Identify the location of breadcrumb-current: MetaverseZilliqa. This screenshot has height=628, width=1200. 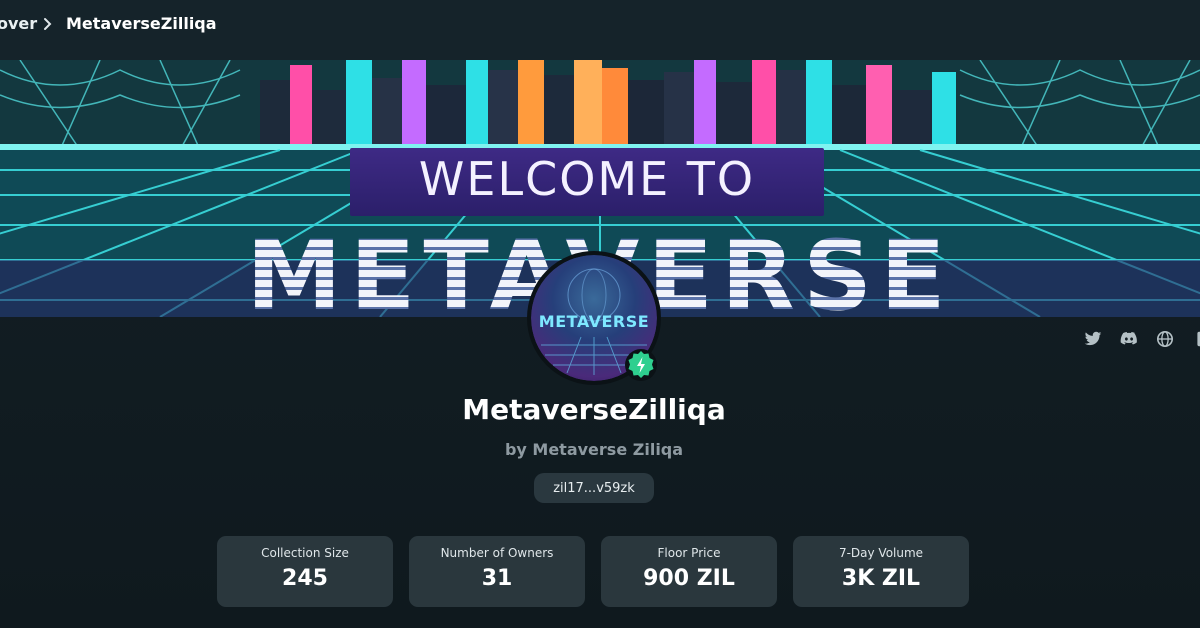
(141, 23).